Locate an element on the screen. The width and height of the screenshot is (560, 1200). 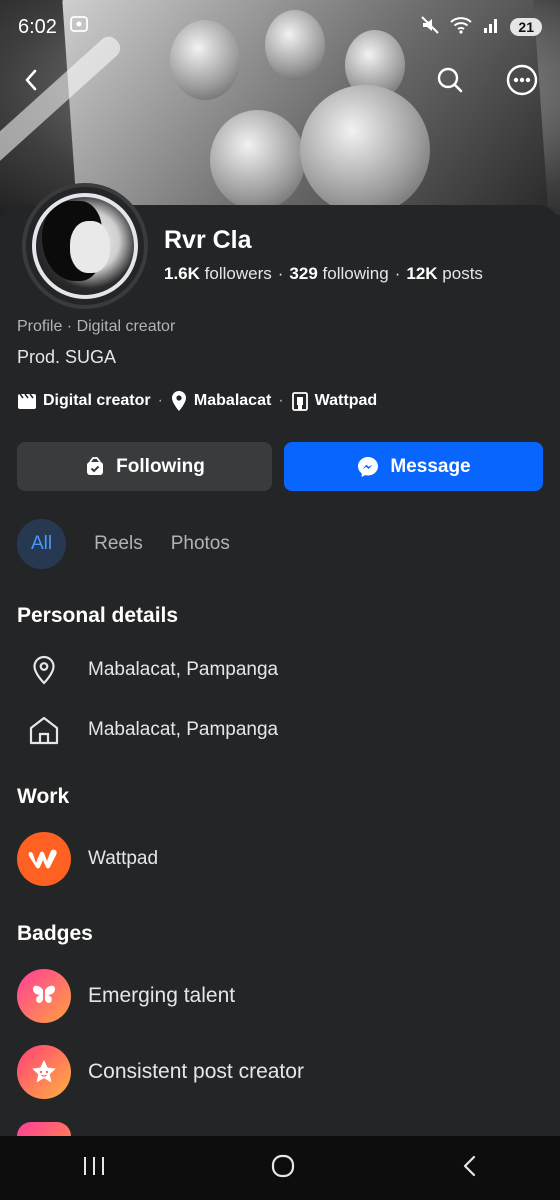
tab-reels: Reels is located at coordinates (118, 544).